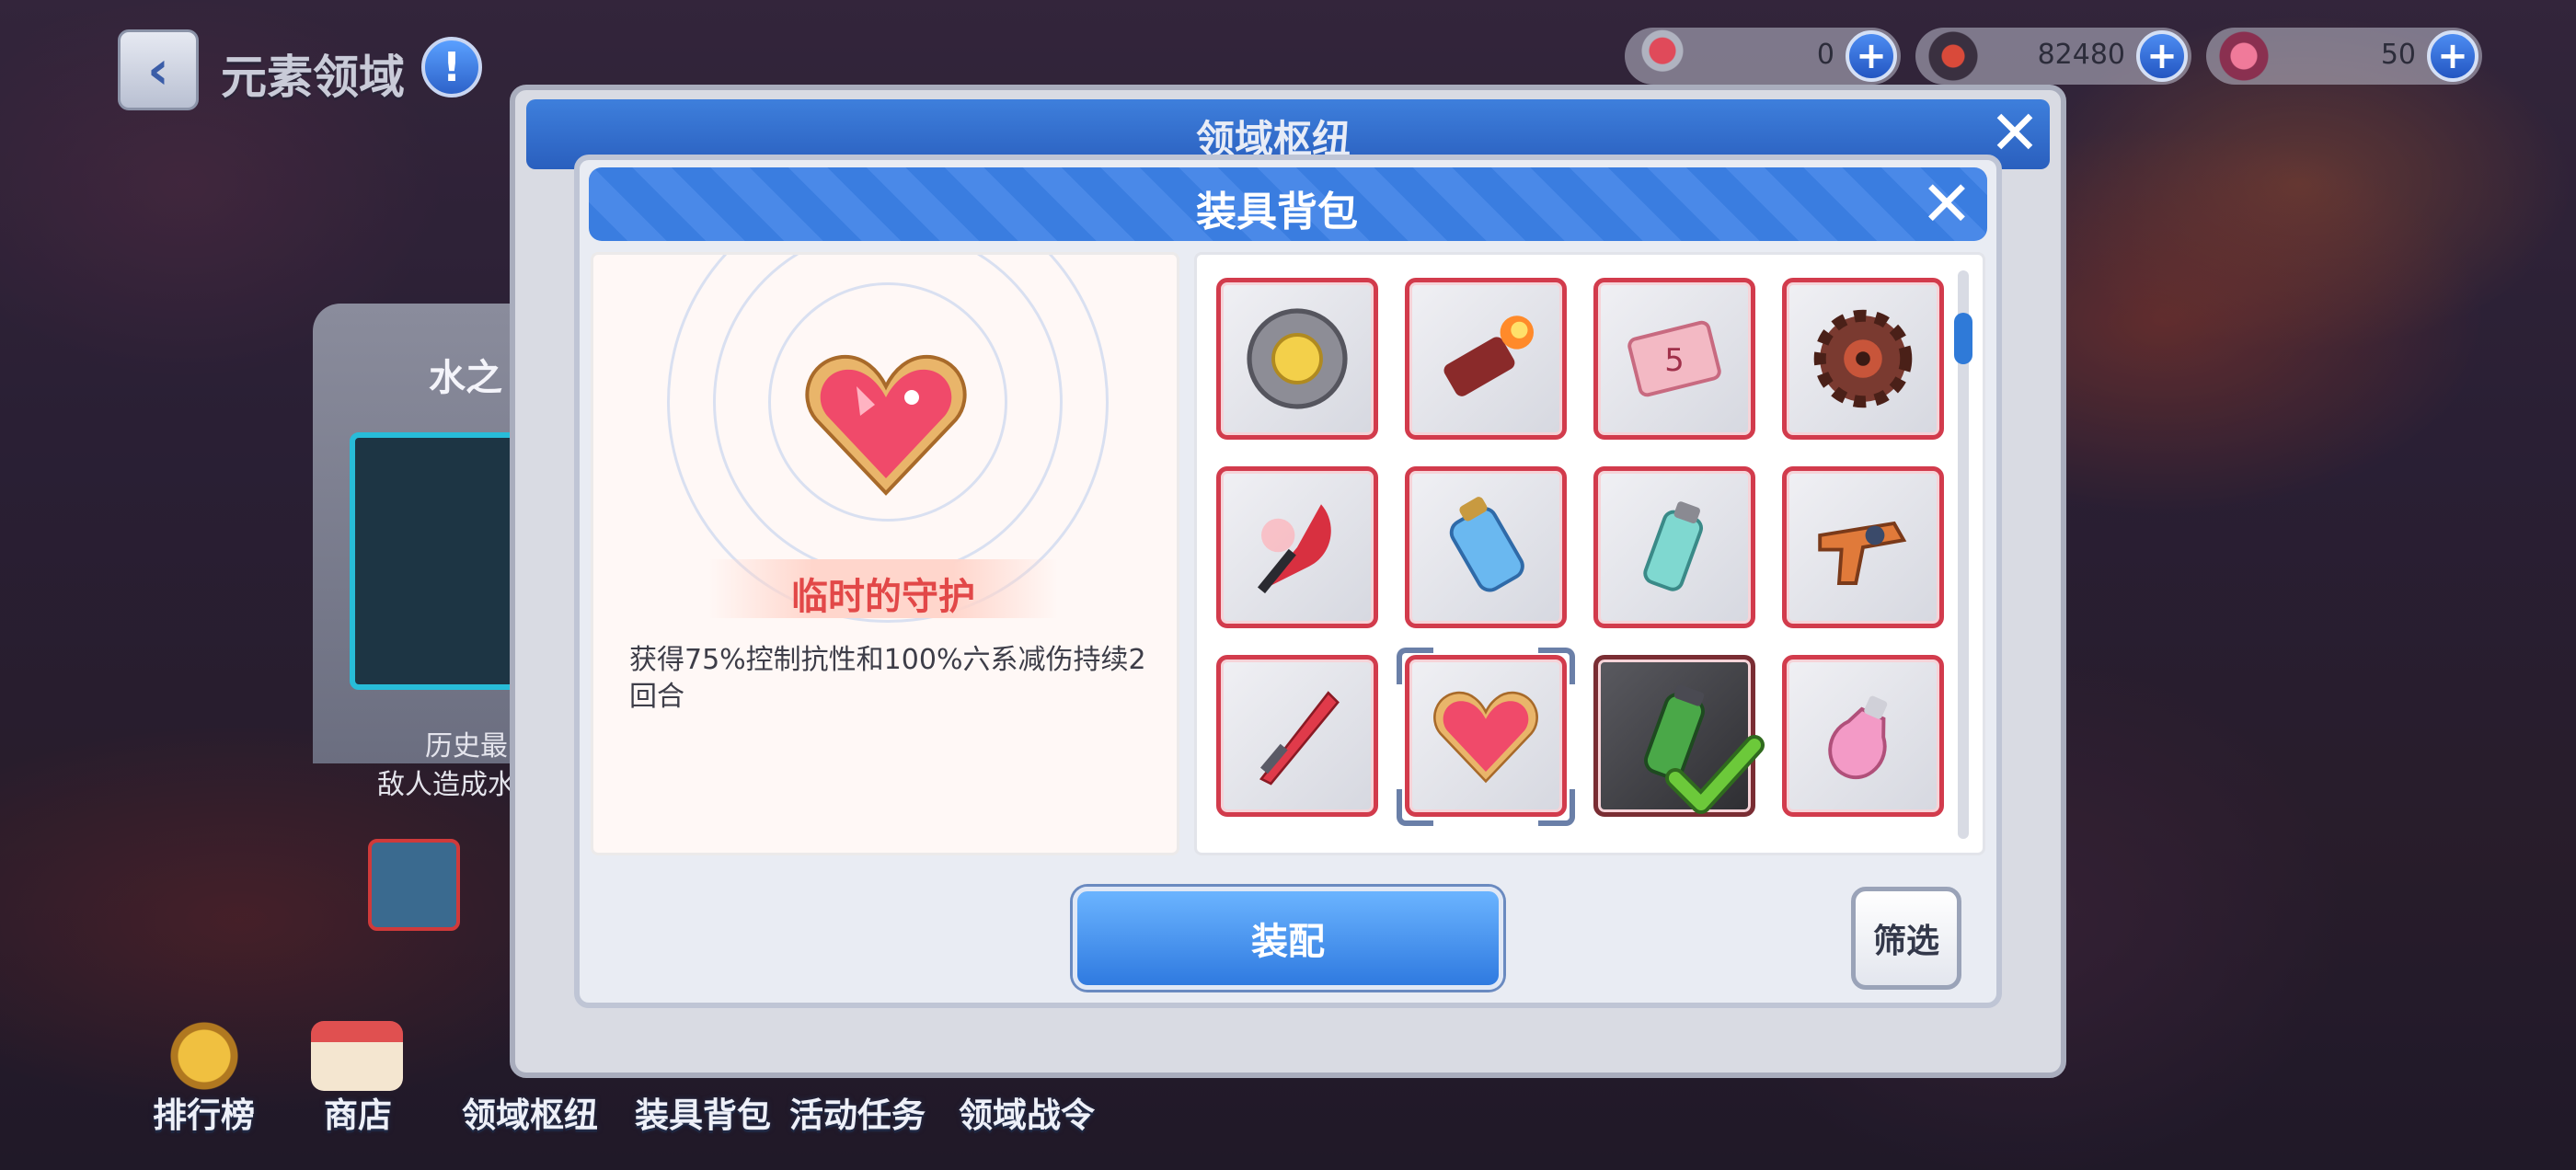 Image resolution: width=2576 pixels, height=1170 pixels. I want to click on modal-close-button: ✕, so click(1947, 204).